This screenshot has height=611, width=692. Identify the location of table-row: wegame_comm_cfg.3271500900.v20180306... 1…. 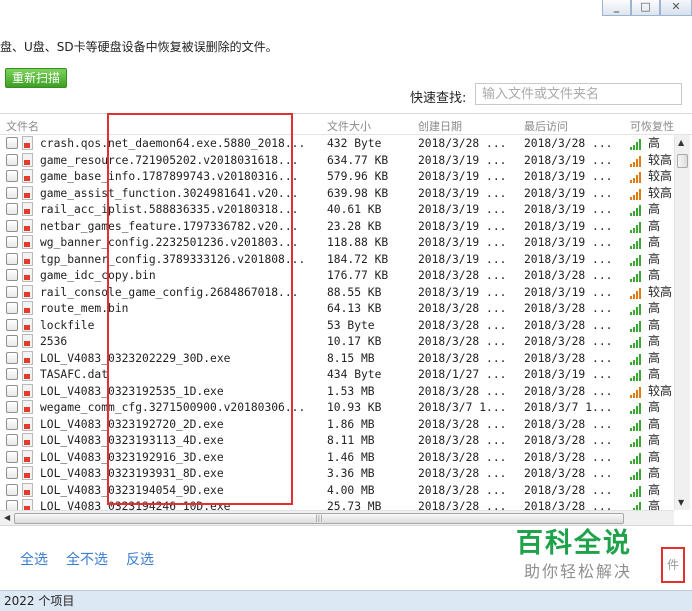
(337, 407).